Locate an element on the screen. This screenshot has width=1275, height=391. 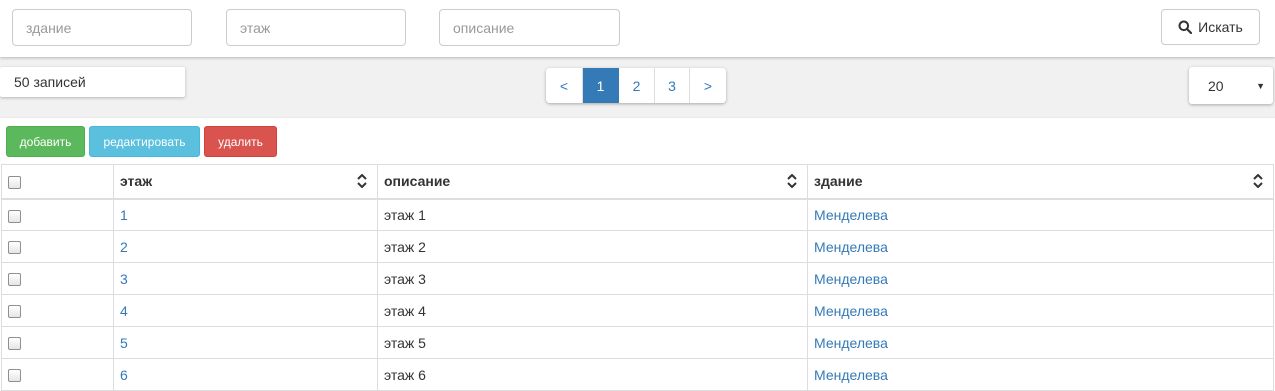
caret-down-icon: ▼ is located at coordinates (1260, 85).